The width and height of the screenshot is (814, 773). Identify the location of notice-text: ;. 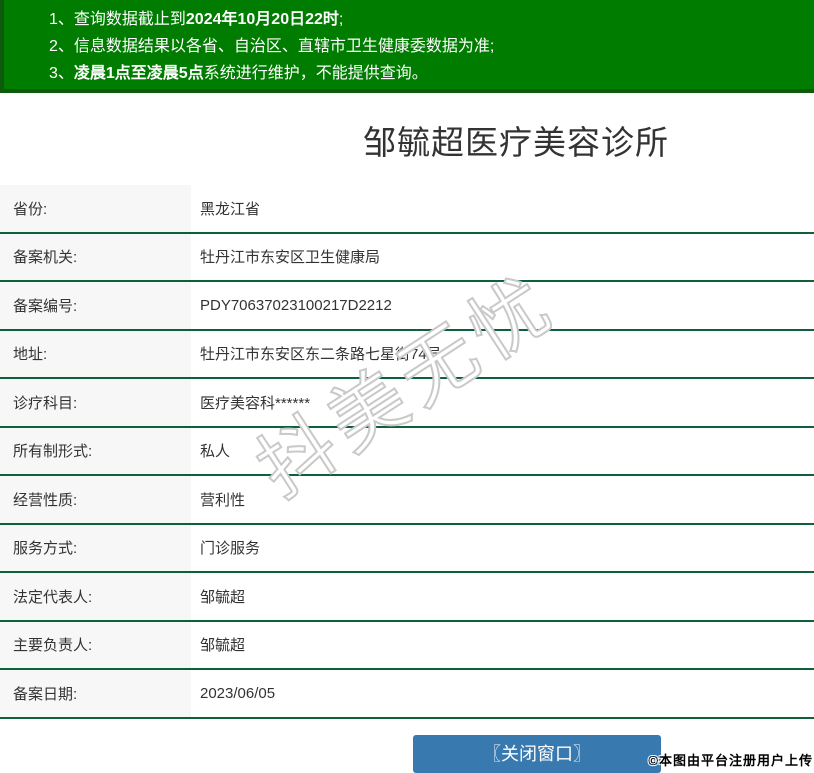
(341, 19).